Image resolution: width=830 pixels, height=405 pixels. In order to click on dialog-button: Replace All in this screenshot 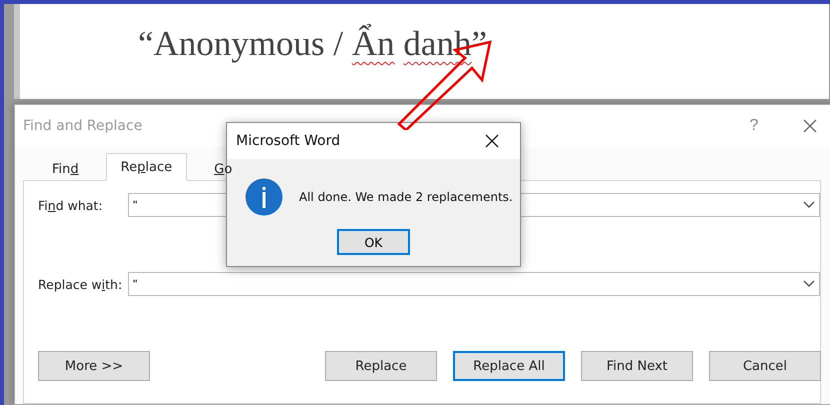, I will do `click(509, 366)`.